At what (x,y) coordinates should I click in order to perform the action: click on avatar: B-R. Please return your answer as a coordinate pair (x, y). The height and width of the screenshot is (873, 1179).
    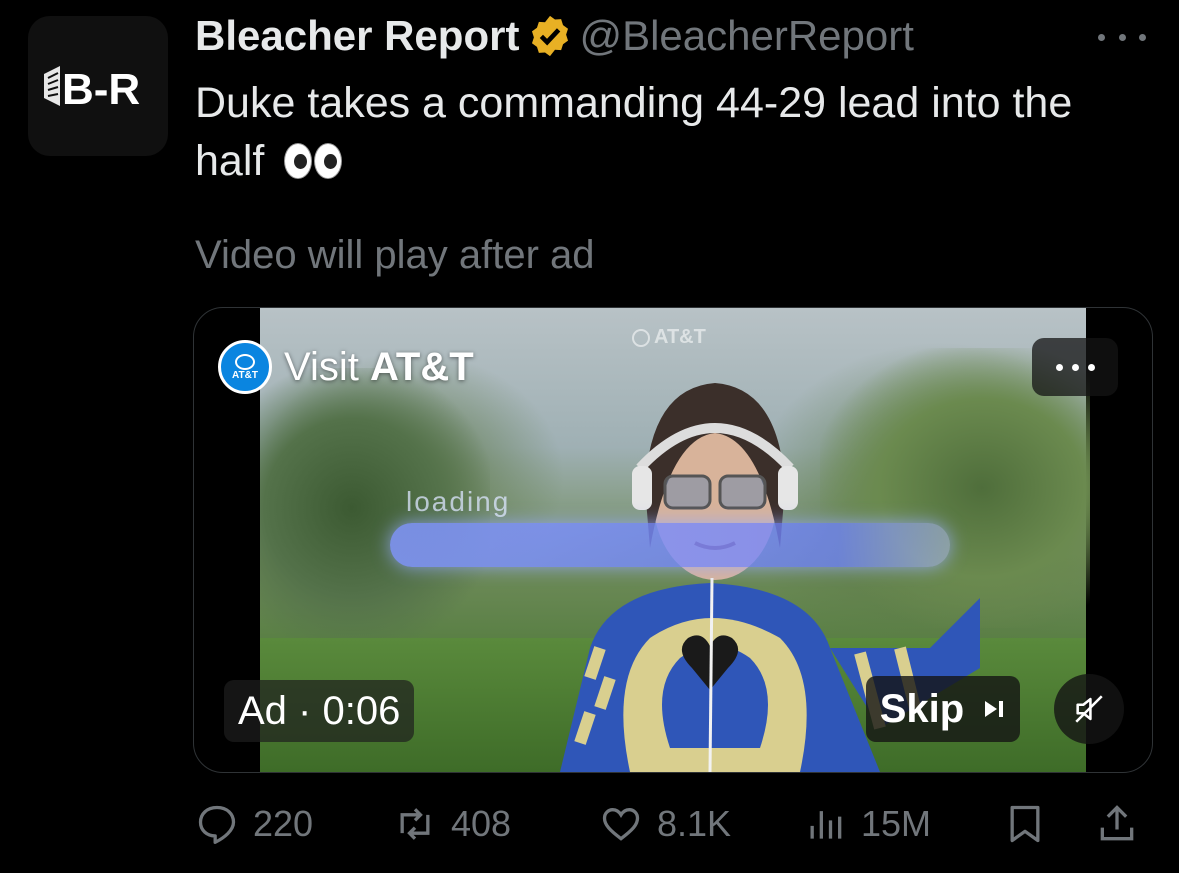
    Looking at the image, I should click on (98, 86).